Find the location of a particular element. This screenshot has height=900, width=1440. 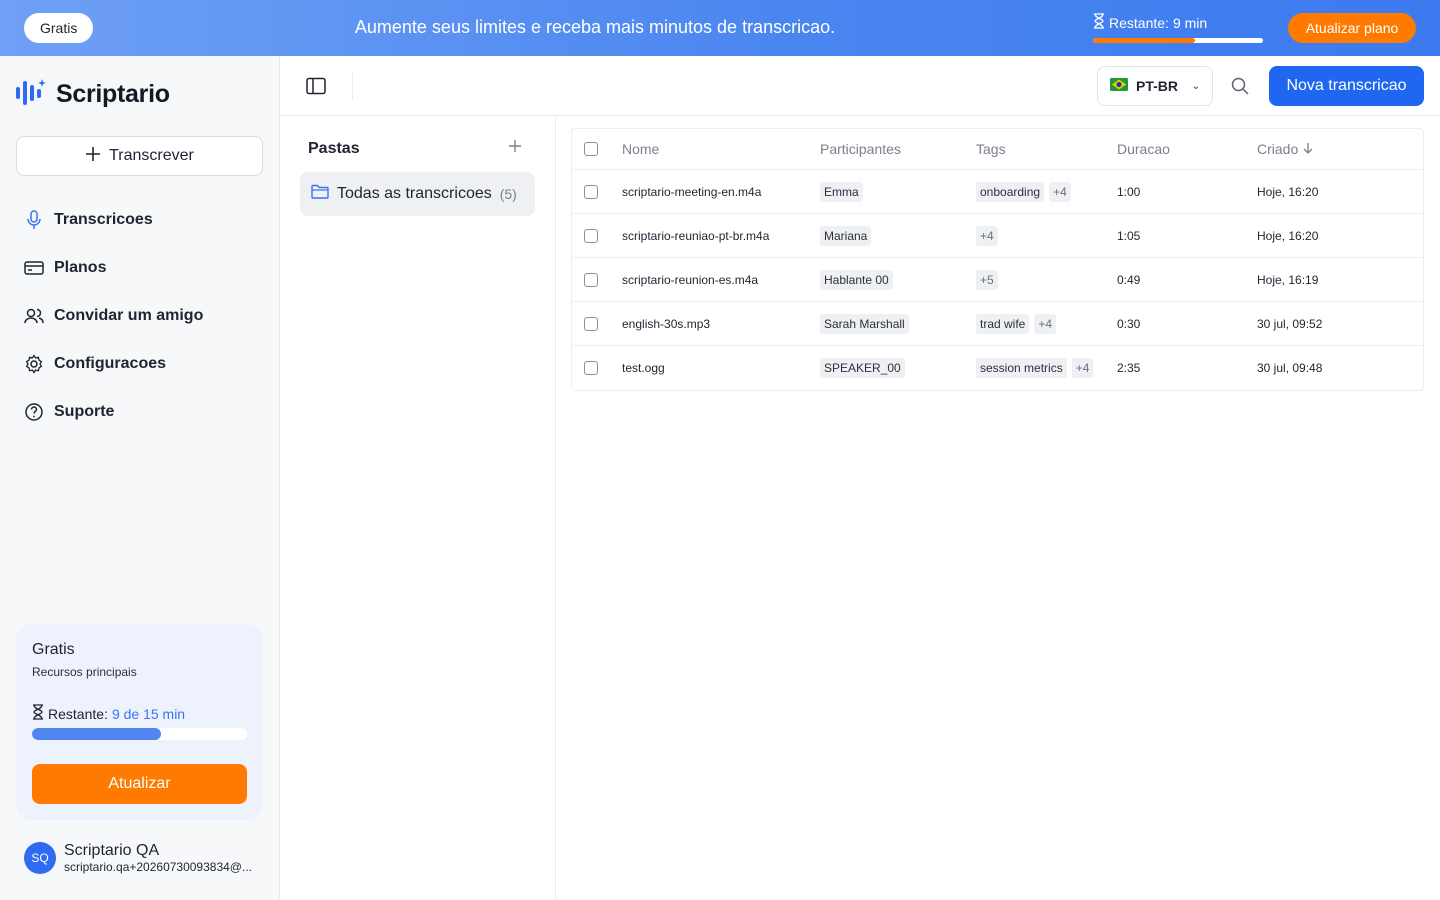

sidebar-item-label: Convidar um amigo is located at coordinates (129, 315).